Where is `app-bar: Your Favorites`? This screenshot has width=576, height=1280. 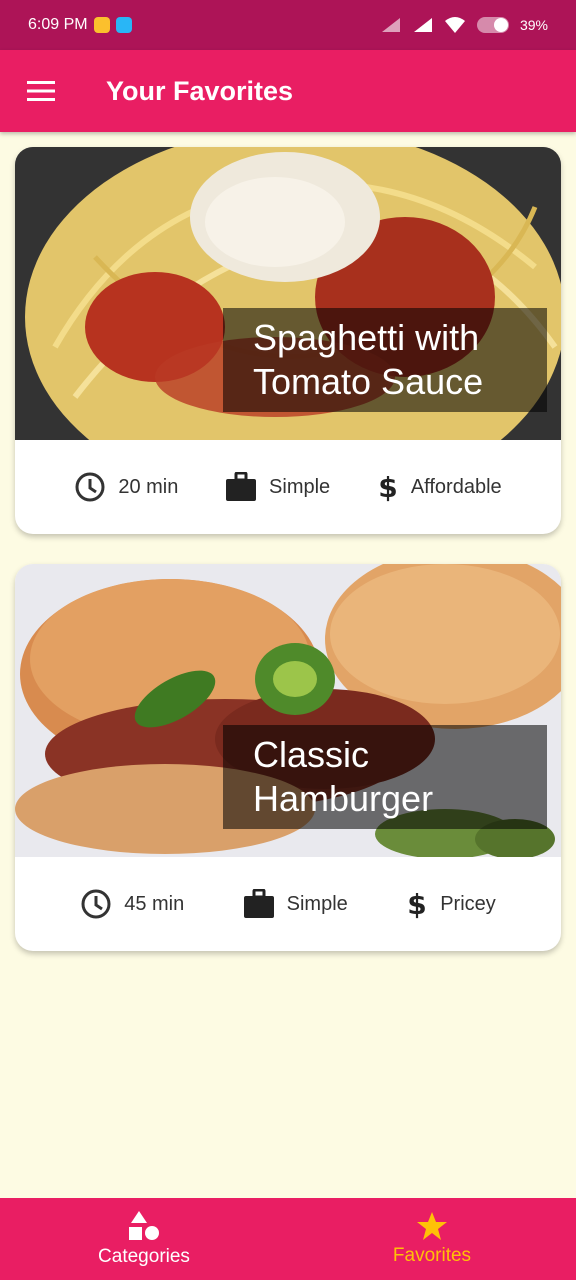
app-bar: Your Favorites is located at coordinates (288, 91).